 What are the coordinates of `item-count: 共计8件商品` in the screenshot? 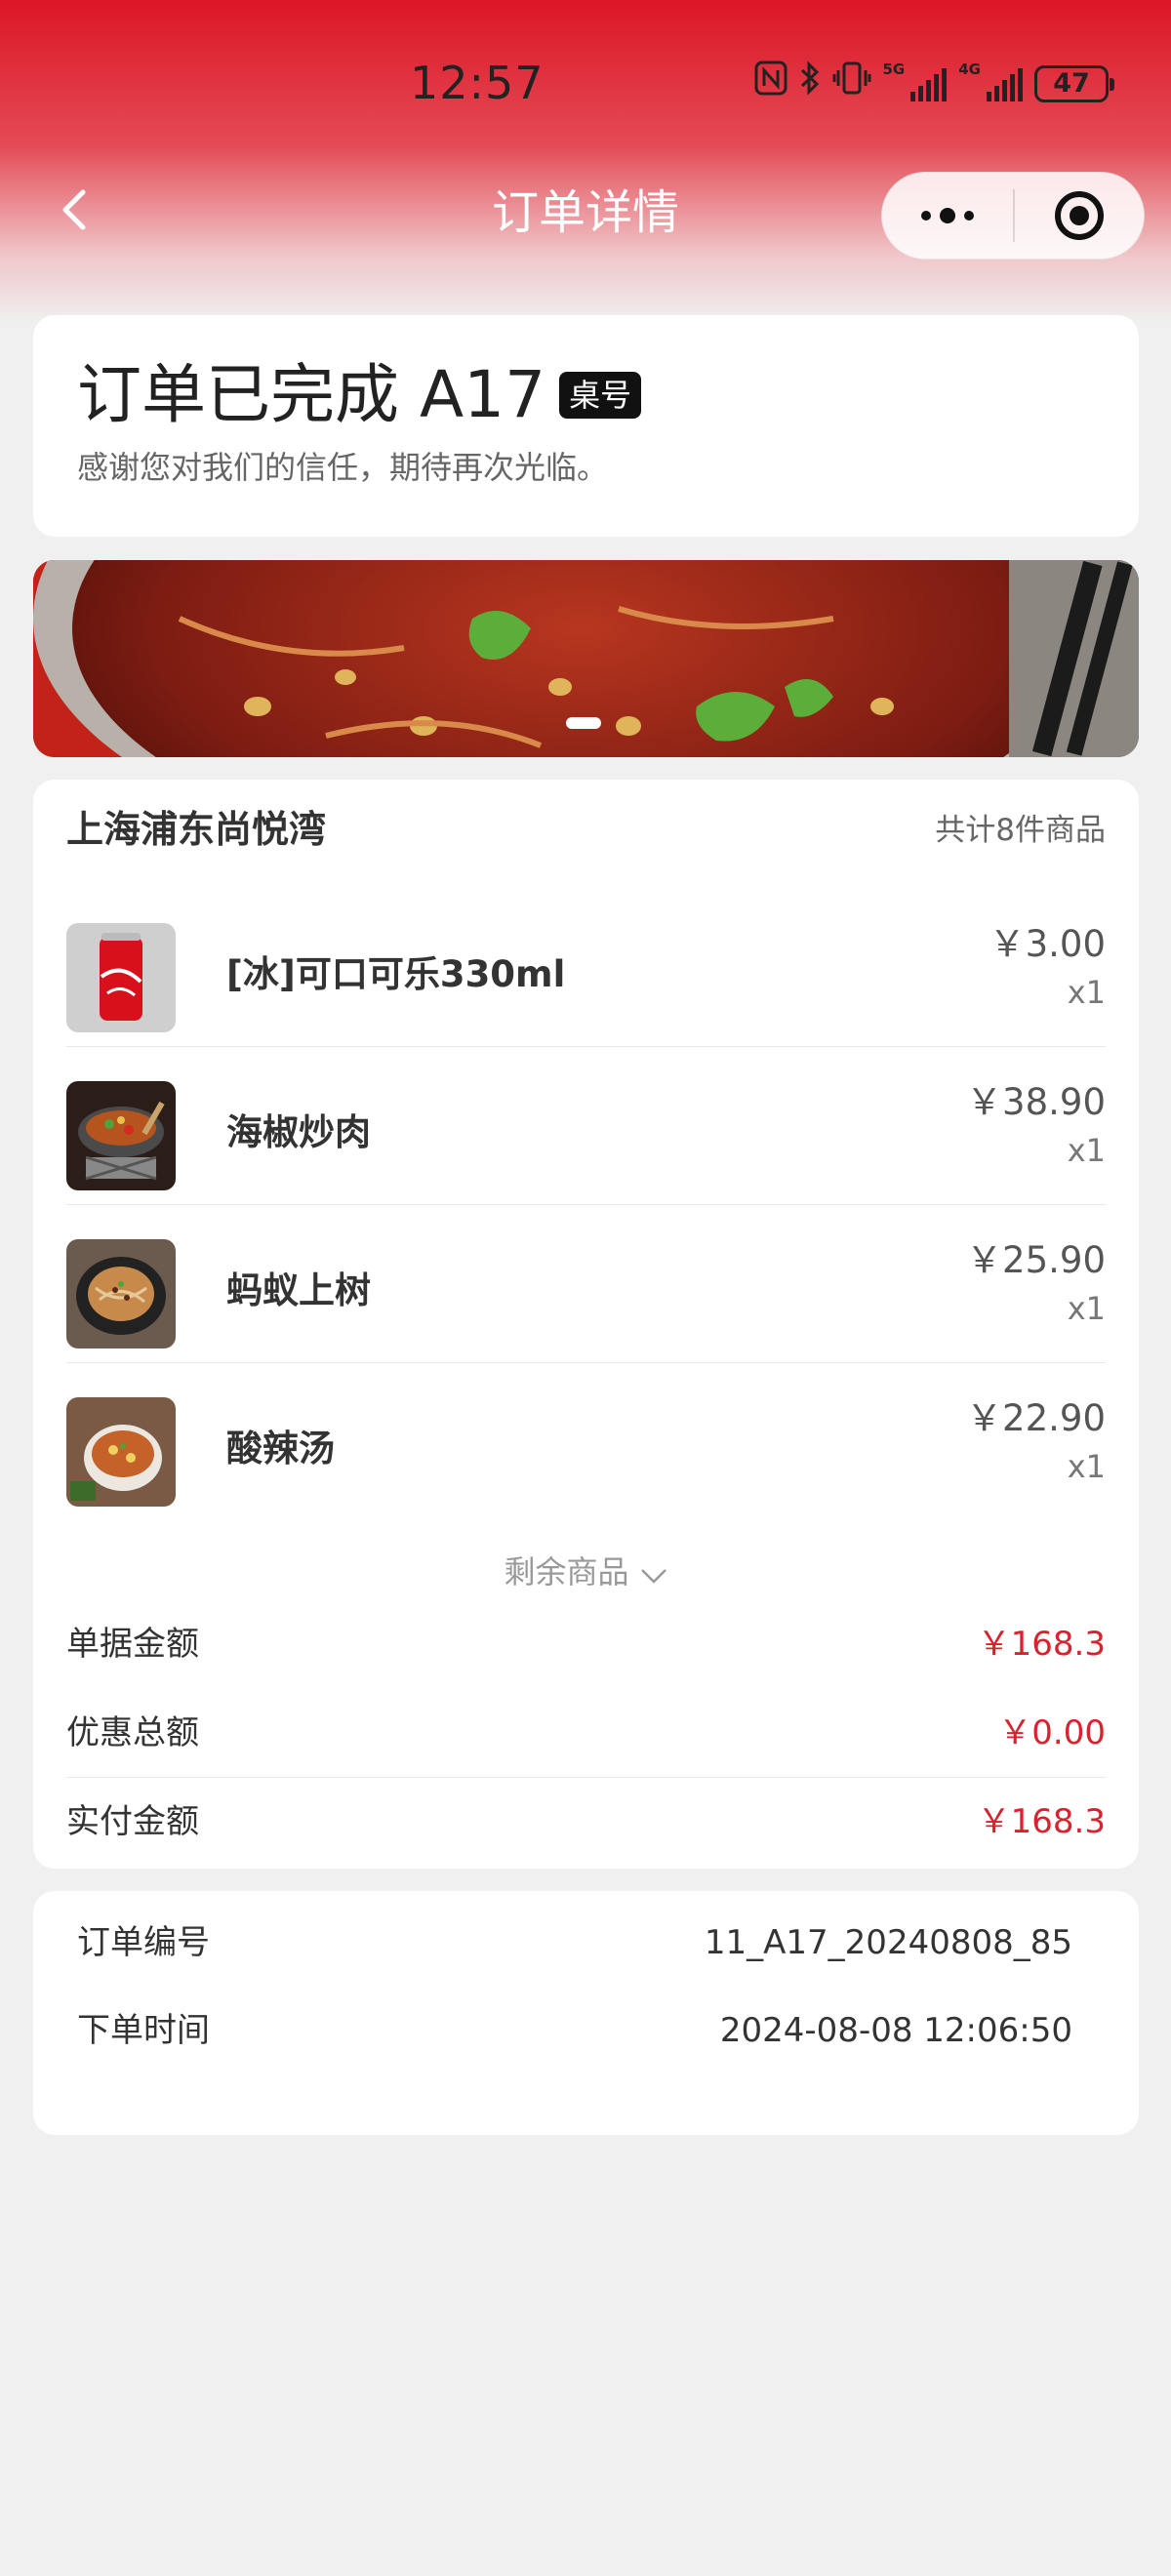 It's located at (1020, 830).